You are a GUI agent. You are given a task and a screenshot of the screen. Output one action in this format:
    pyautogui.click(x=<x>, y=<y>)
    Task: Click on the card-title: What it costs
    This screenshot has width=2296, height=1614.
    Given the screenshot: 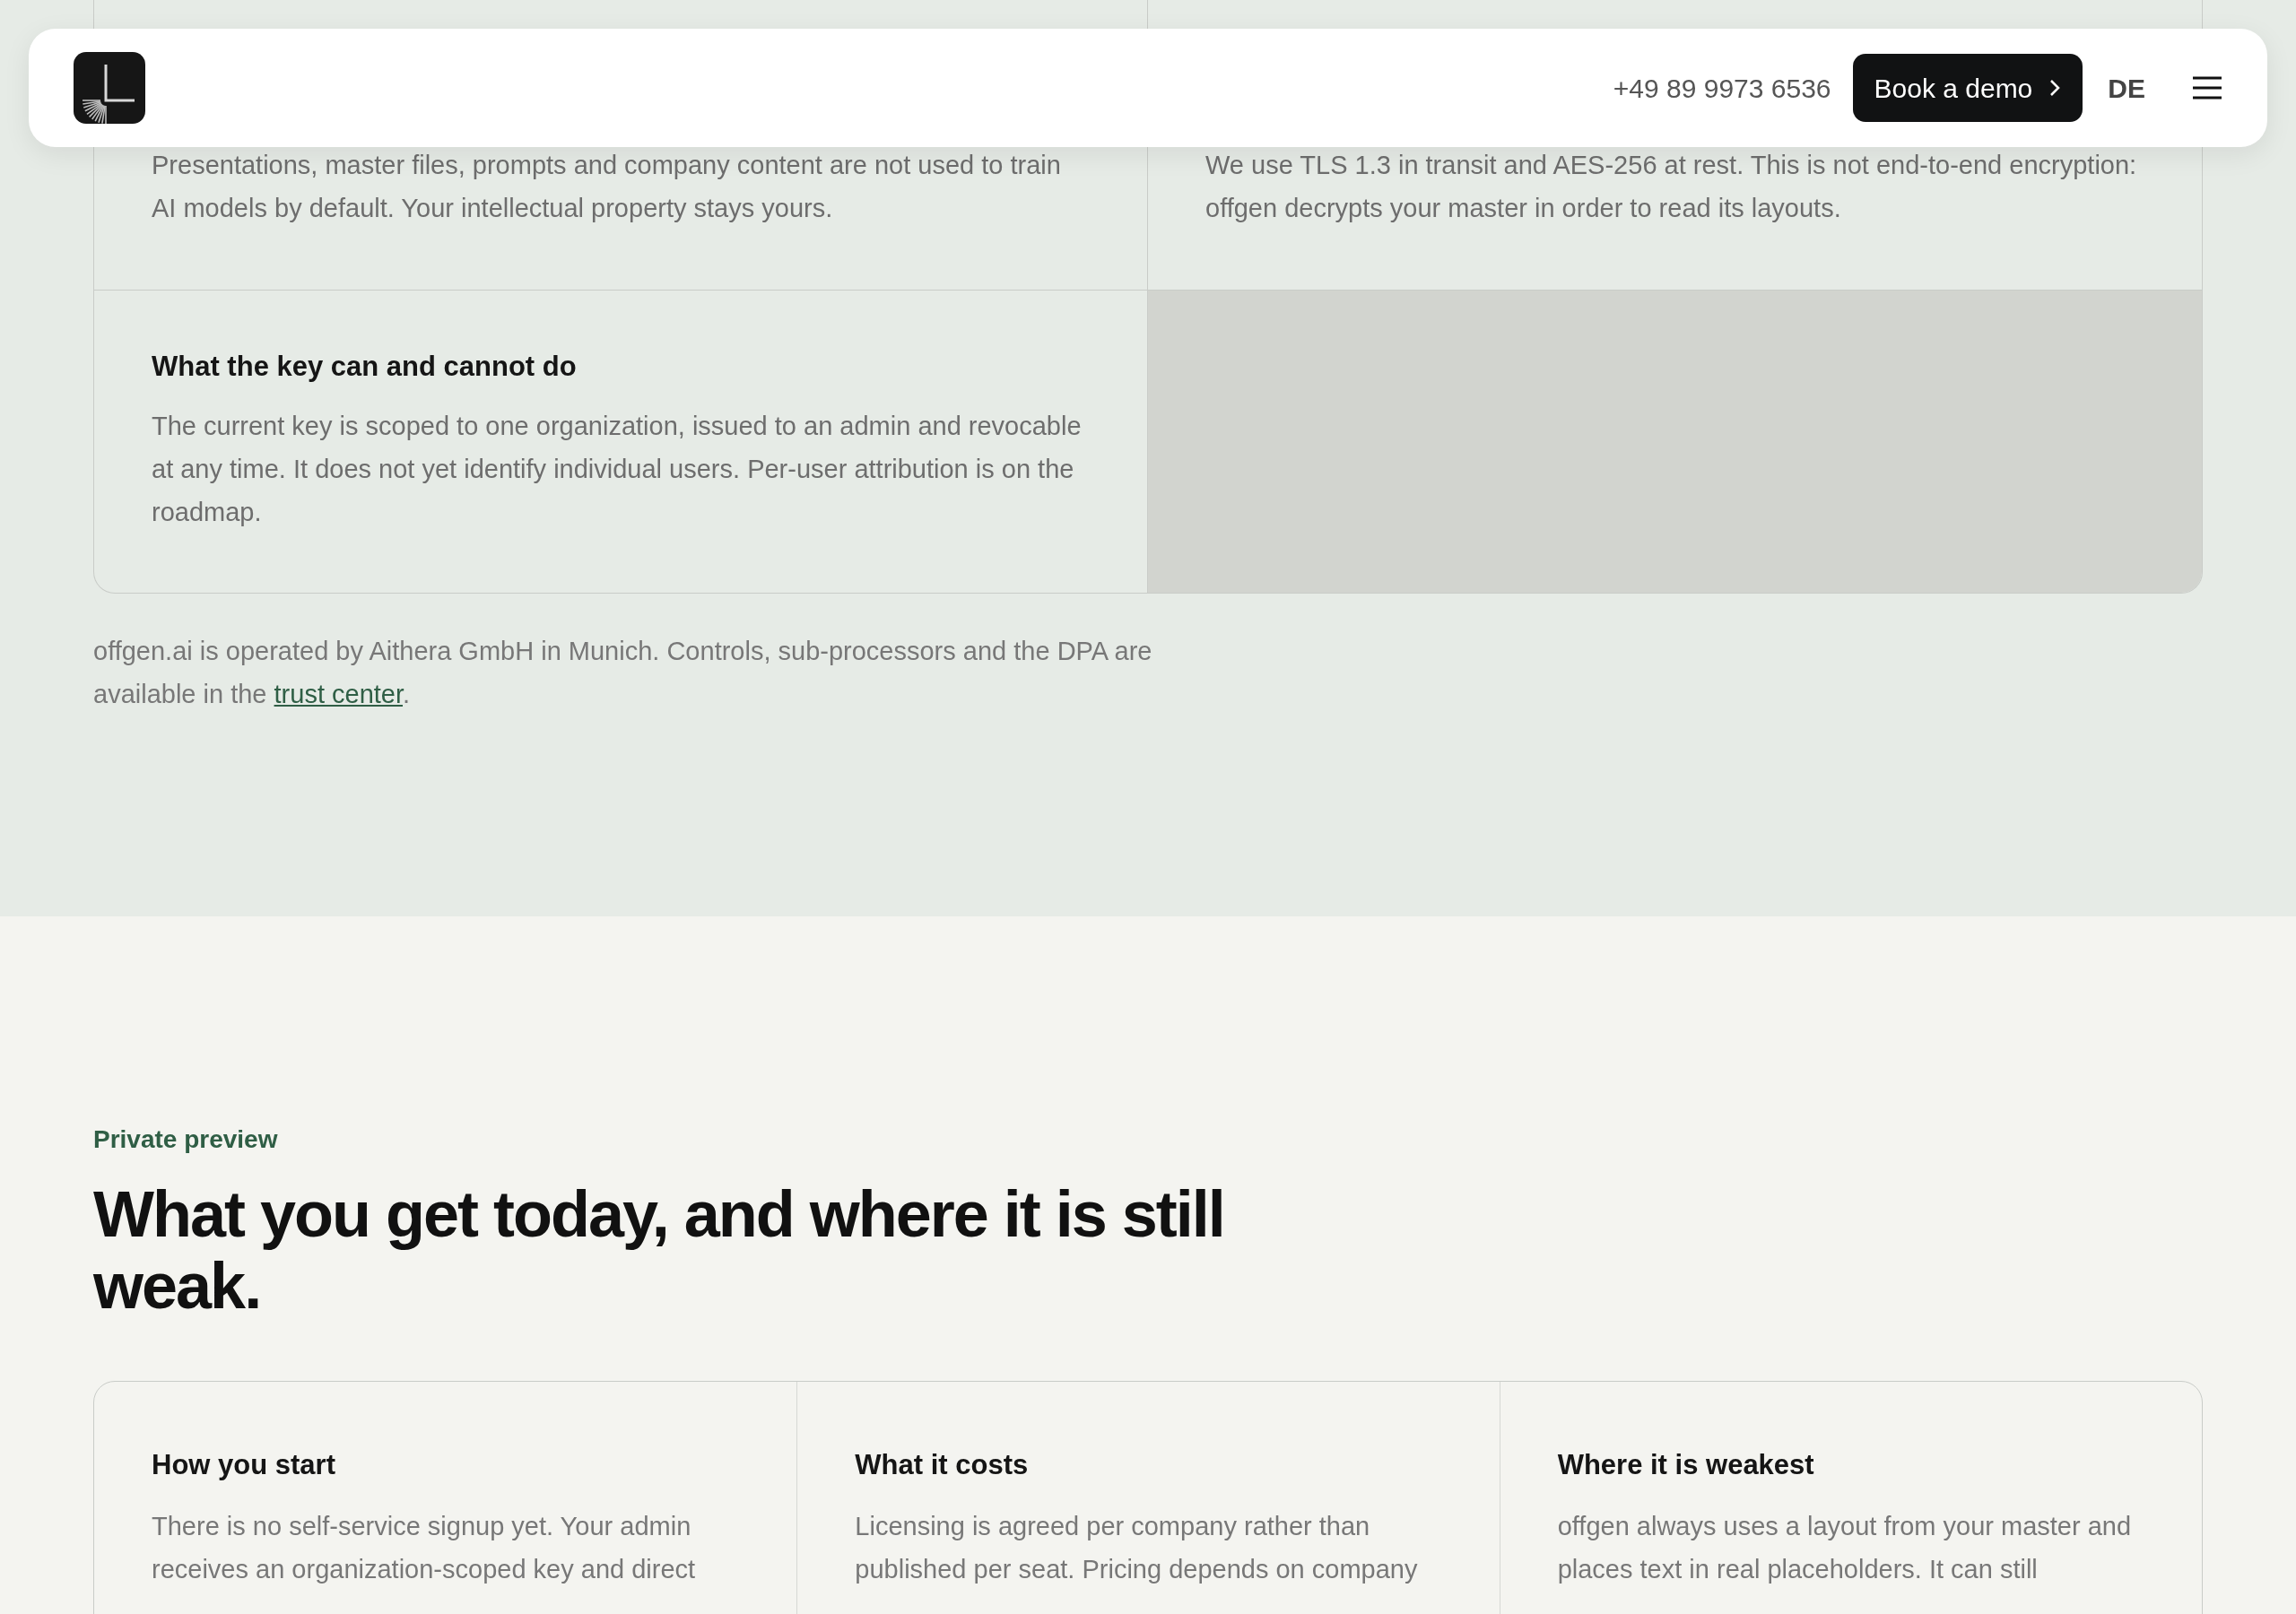 What is the action you would take?
    pyautogui.click(x=942, y=1465)
    